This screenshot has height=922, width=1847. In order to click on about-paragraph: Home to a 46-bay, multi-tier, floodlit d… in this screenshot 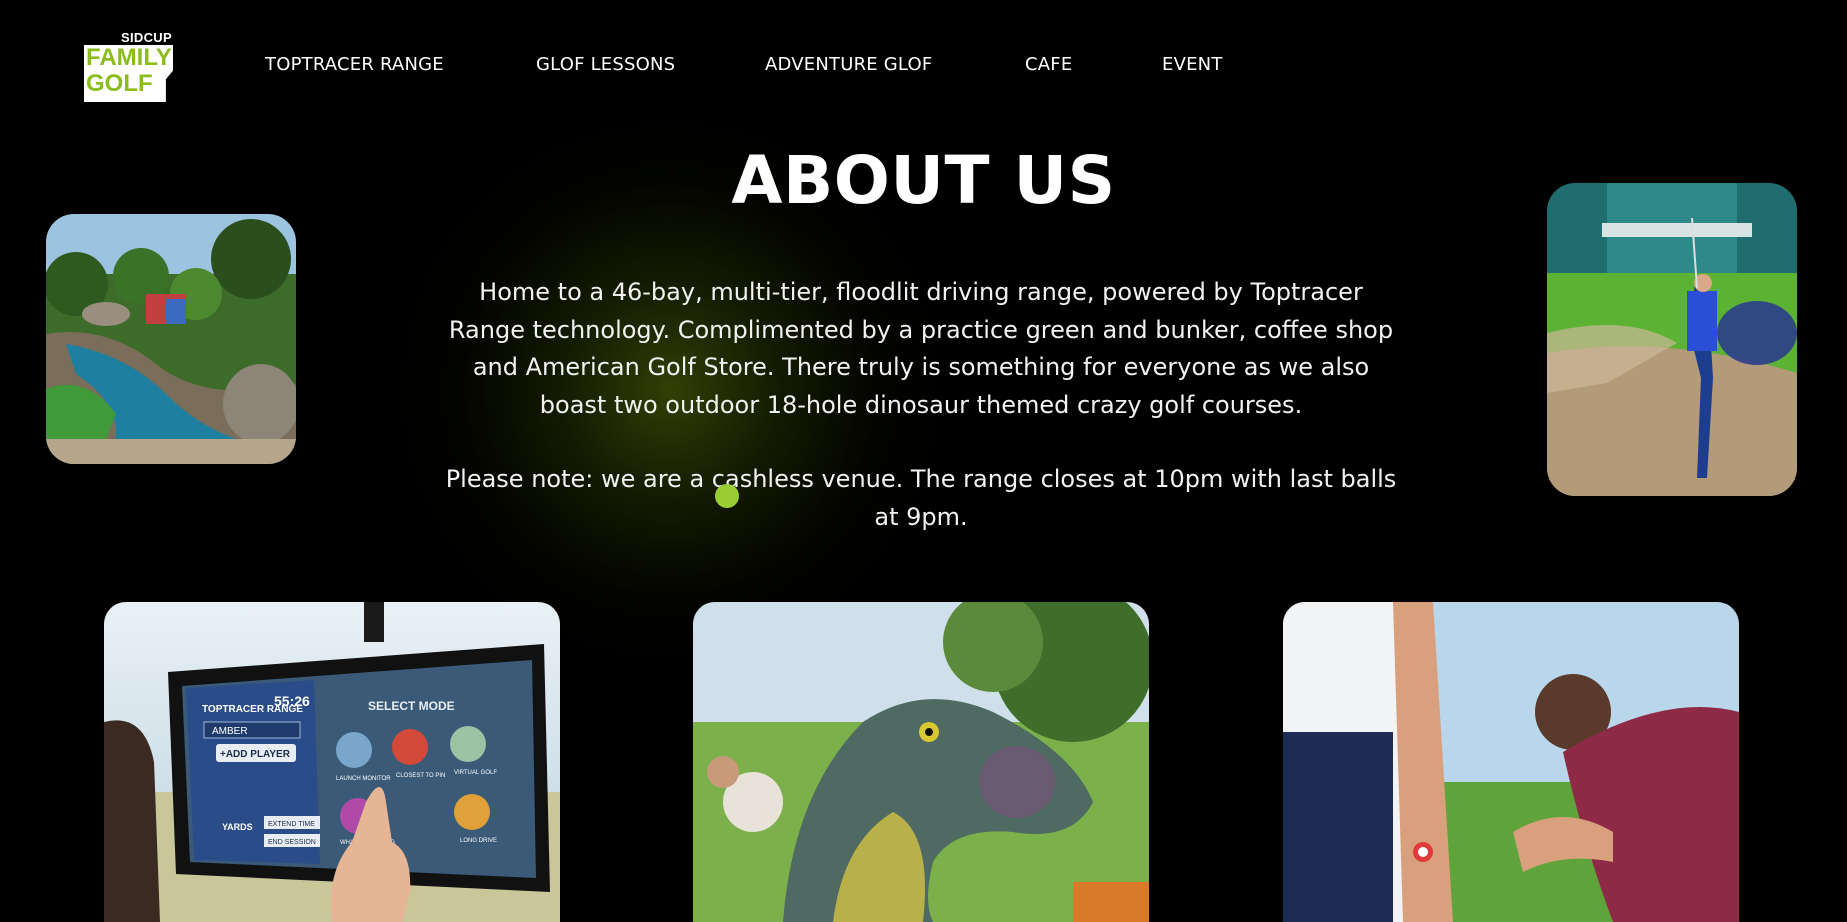, I will do `click(921, 348)`.